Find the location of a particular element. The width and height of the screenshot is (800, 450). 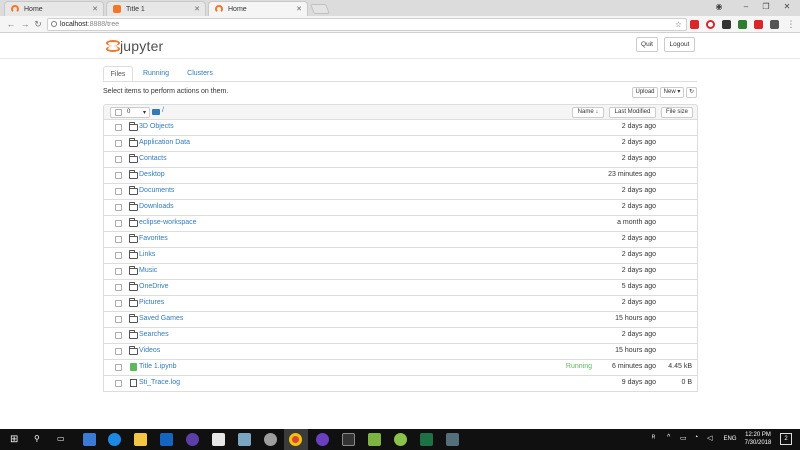

item-name-link: Links is located at coordinates (147, 254).